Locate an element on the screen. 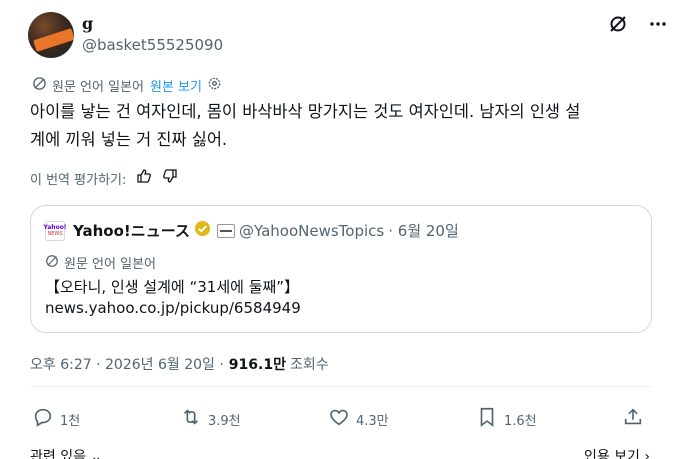 Image resolution: width=681 pixels, height=459 pixels. more-icon is located at coordinates (658, 26).